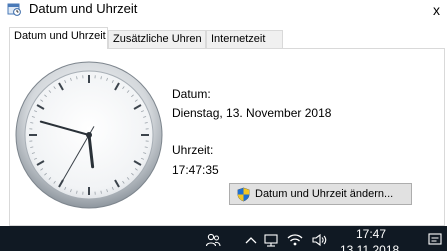  What do you see at coordinates (369, 247) in the screenshot?
I see `taskbar-clock-date: 13.11.2018` at bounding box center [369, 247].